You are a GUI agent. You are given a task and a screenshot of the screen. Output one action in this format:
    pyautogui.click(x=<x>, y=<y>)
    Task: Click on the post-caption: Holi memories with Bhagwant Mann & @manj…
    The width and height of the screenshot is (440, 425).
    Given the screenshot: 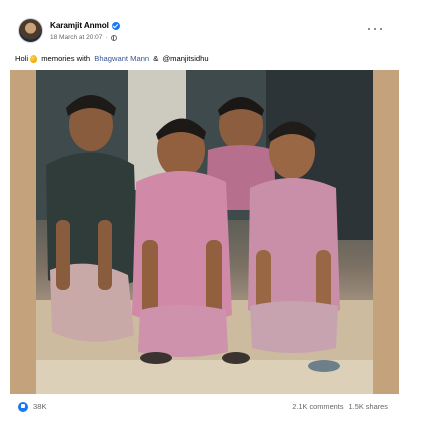 What is the action you would take?
    pyautogui.click(x=112, y=58)
    